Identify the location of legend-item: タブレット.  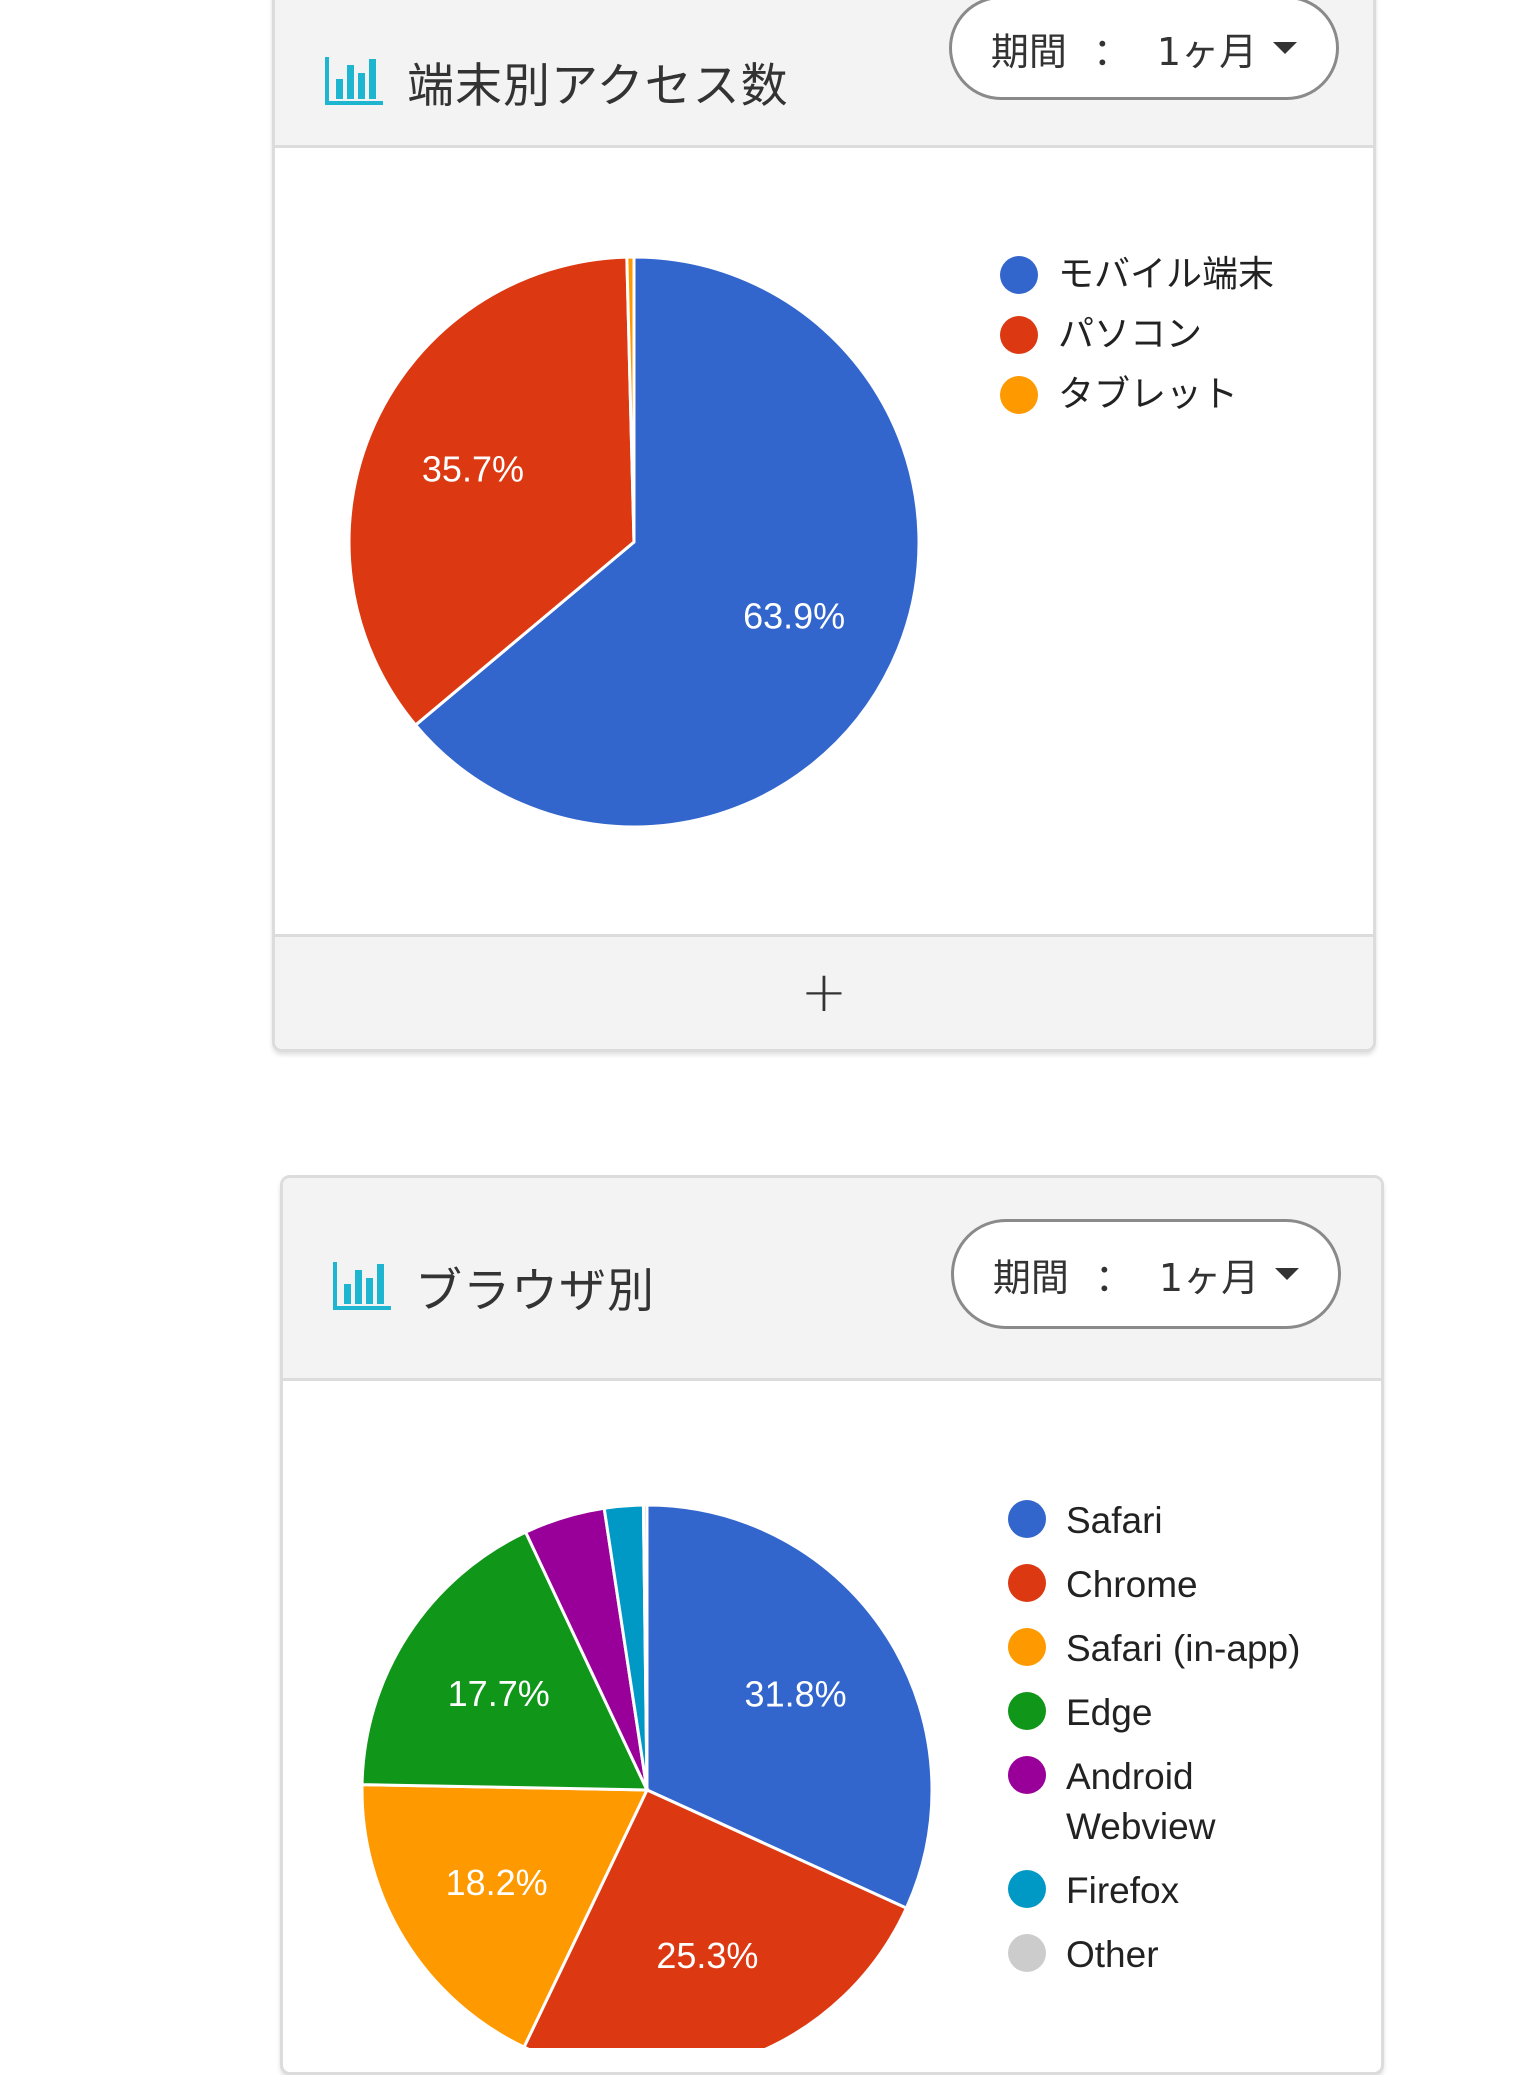
(1137, 402).